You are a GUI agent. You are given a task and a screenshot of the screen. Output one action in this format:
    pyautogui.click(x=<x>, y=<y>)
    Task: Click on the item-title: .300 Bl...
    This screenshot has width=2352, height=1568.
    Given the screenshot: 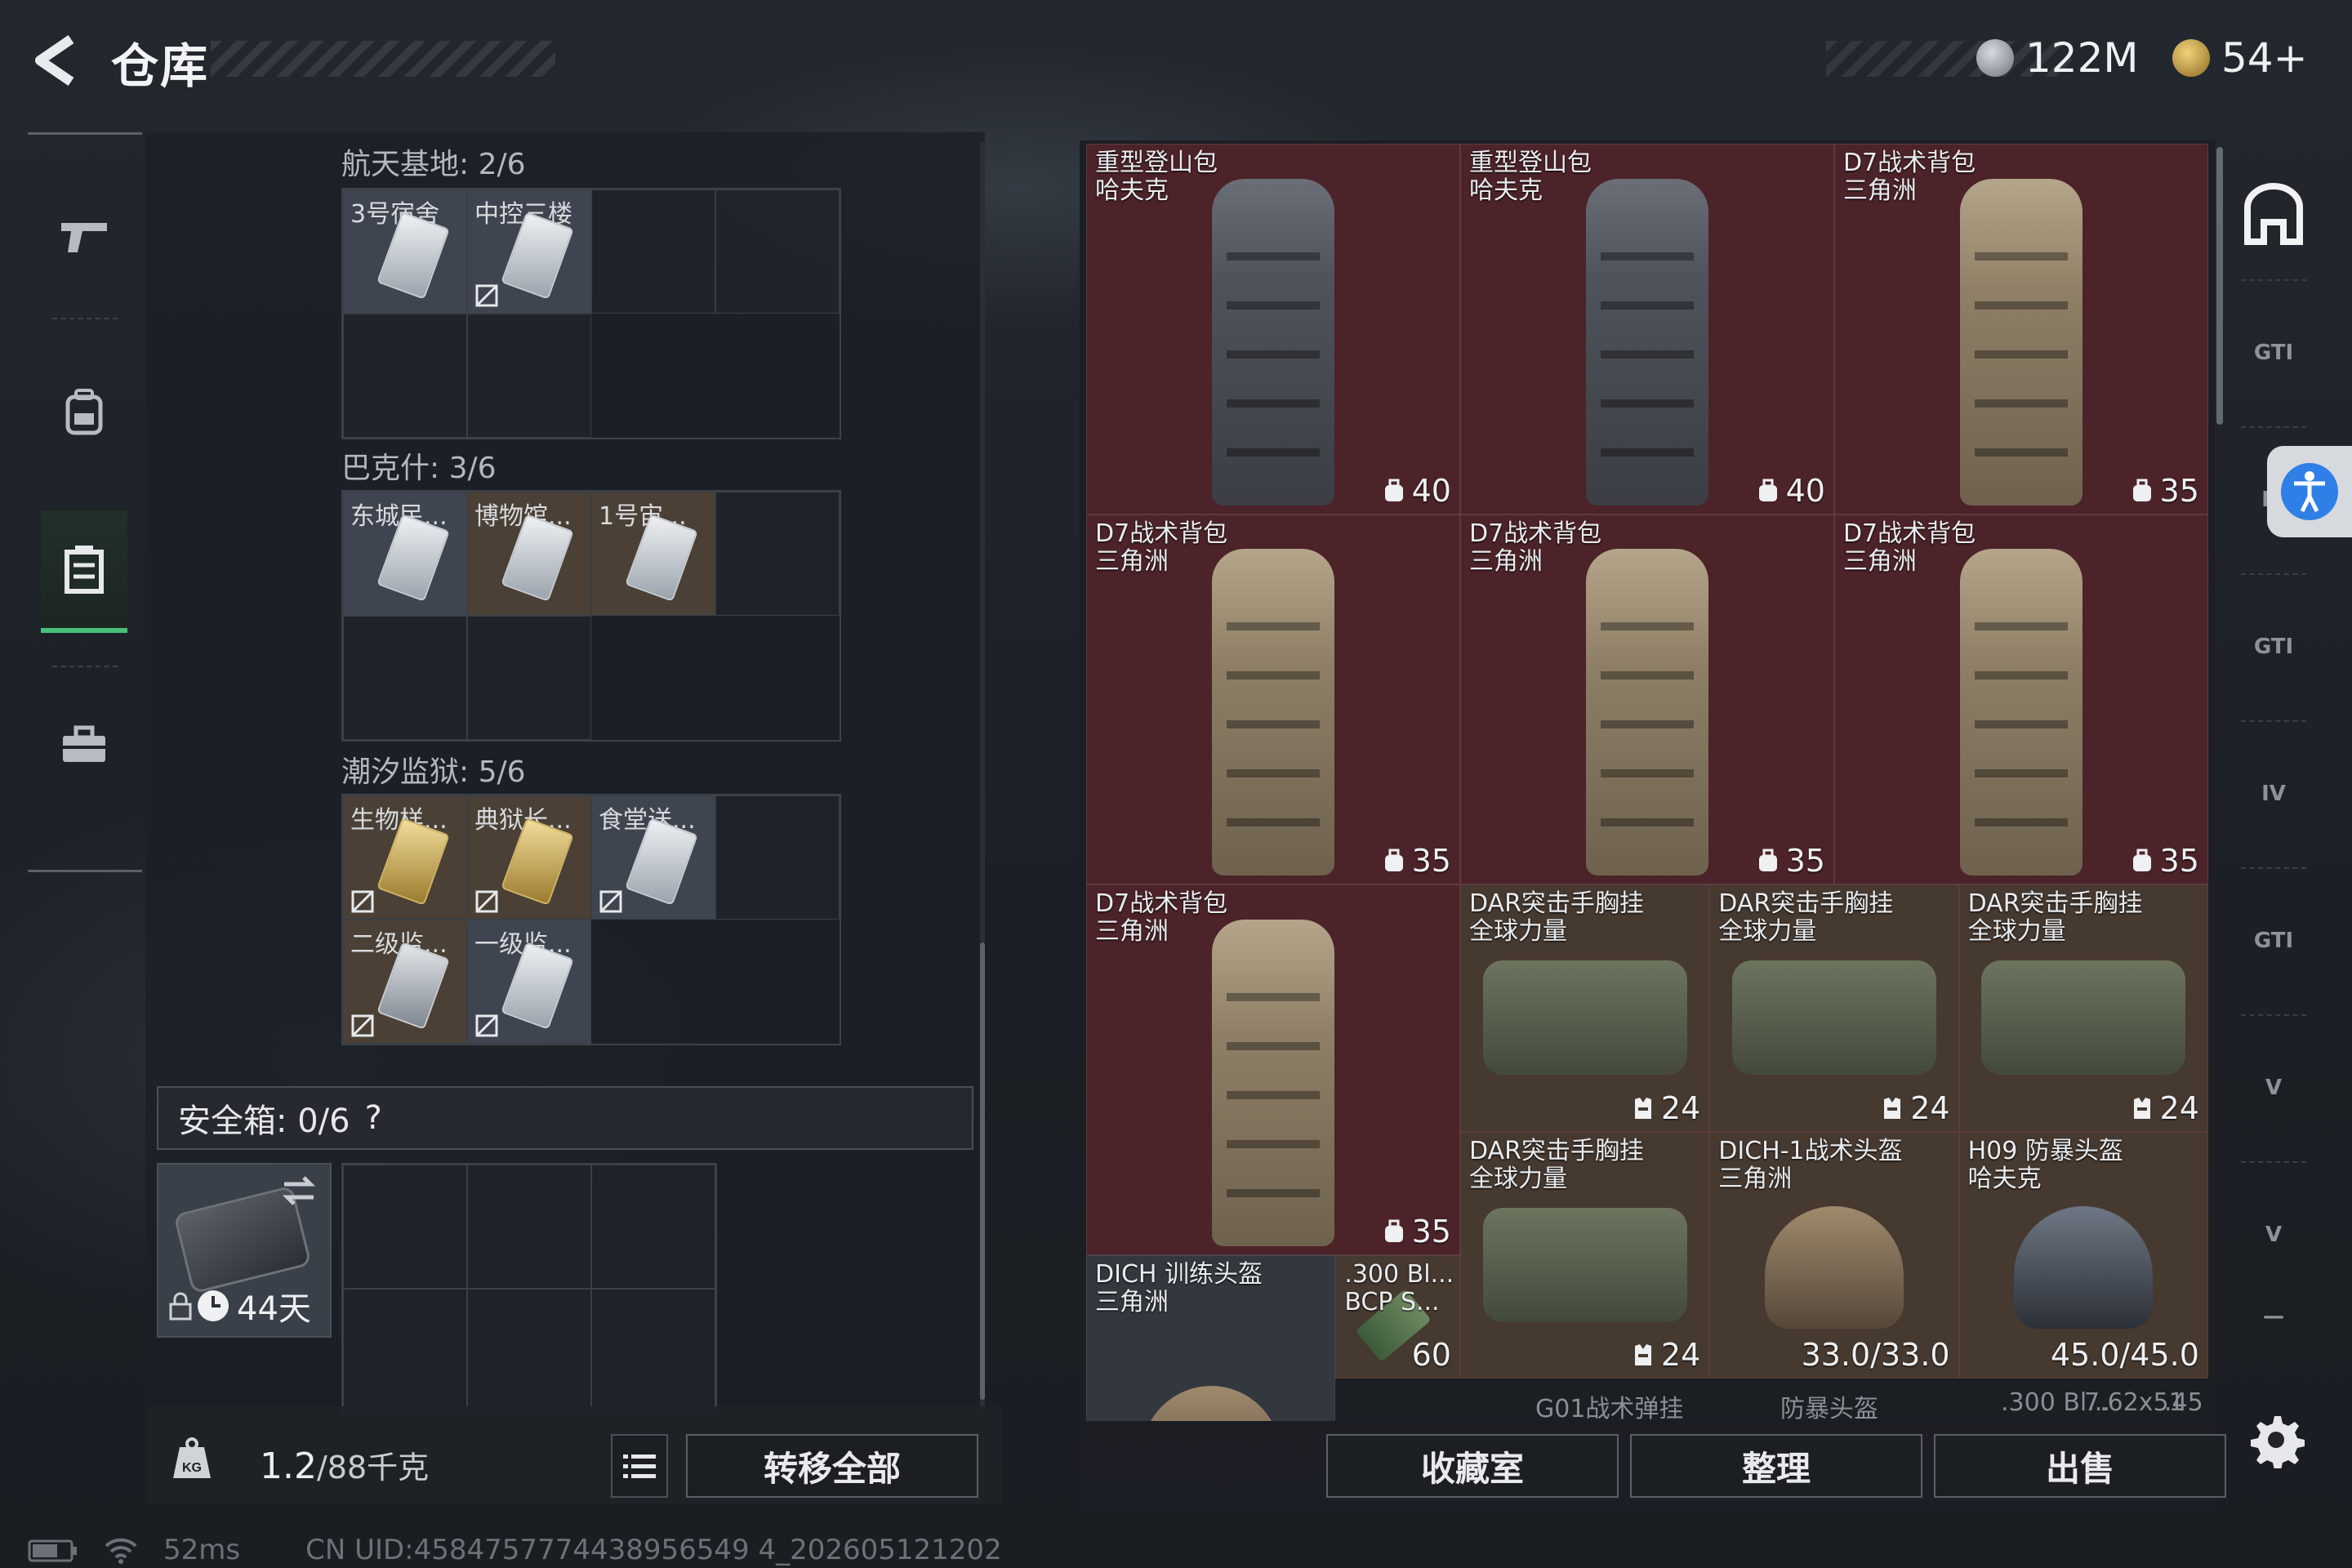 What is the action you would take?
    pyautogui.click(x=1399, y=1274)
    